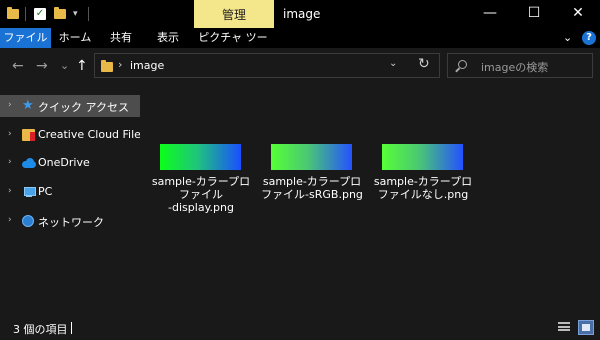  Describe the element at coordinates (393, 63) in the screenshot. I see `address-dropdown-icon: ⌄` at that location.